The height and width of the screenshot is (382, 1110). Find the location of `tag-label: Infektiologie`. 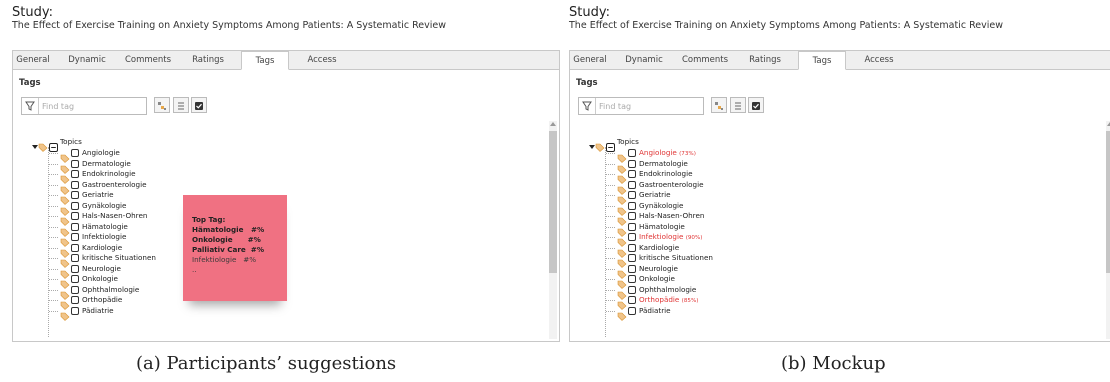

tag-label: Infektiologie is located at coordinates (104, 237).